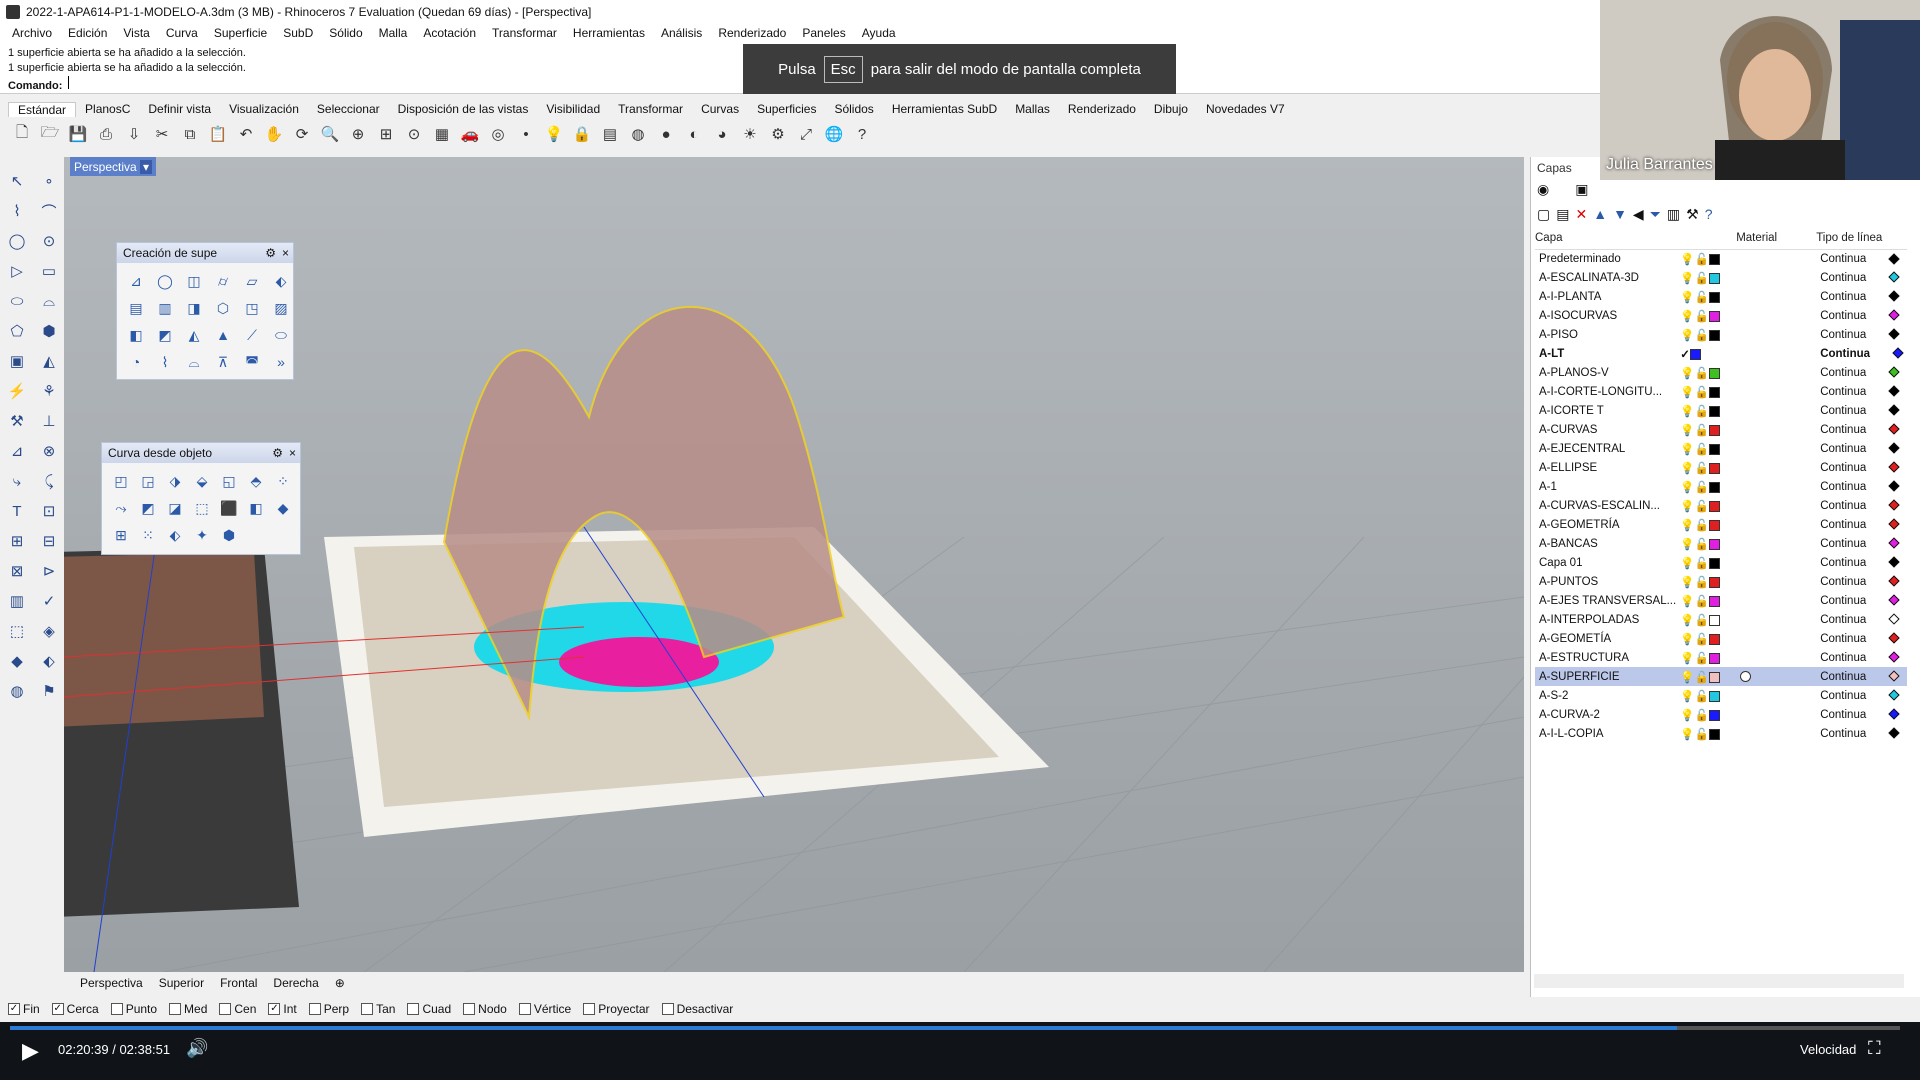 Image resolution: width=1920 pixels, height=1080 pixels. I want to click on tools-icon: ⚒, so click(1692, 214).